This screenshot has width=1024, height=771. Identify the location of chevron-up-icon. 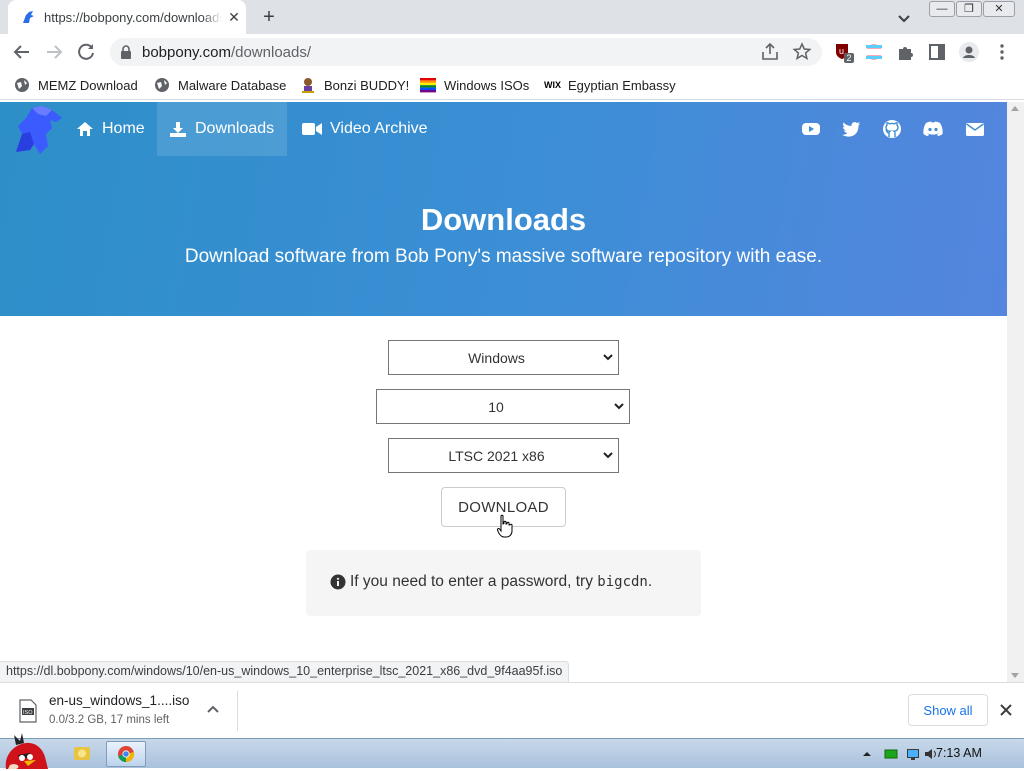
(213, 710).